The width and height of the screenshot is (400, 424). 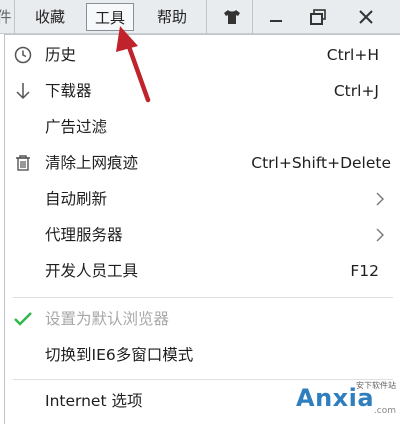 What do you see at coordinates (23, 319) in the screenshot?
I see `checkmark-icon` at bounding box center [23, 319].